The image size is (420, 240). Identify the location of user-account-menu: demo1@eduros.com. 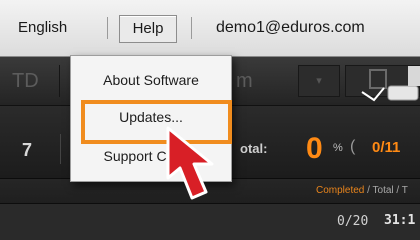
(290, 28).